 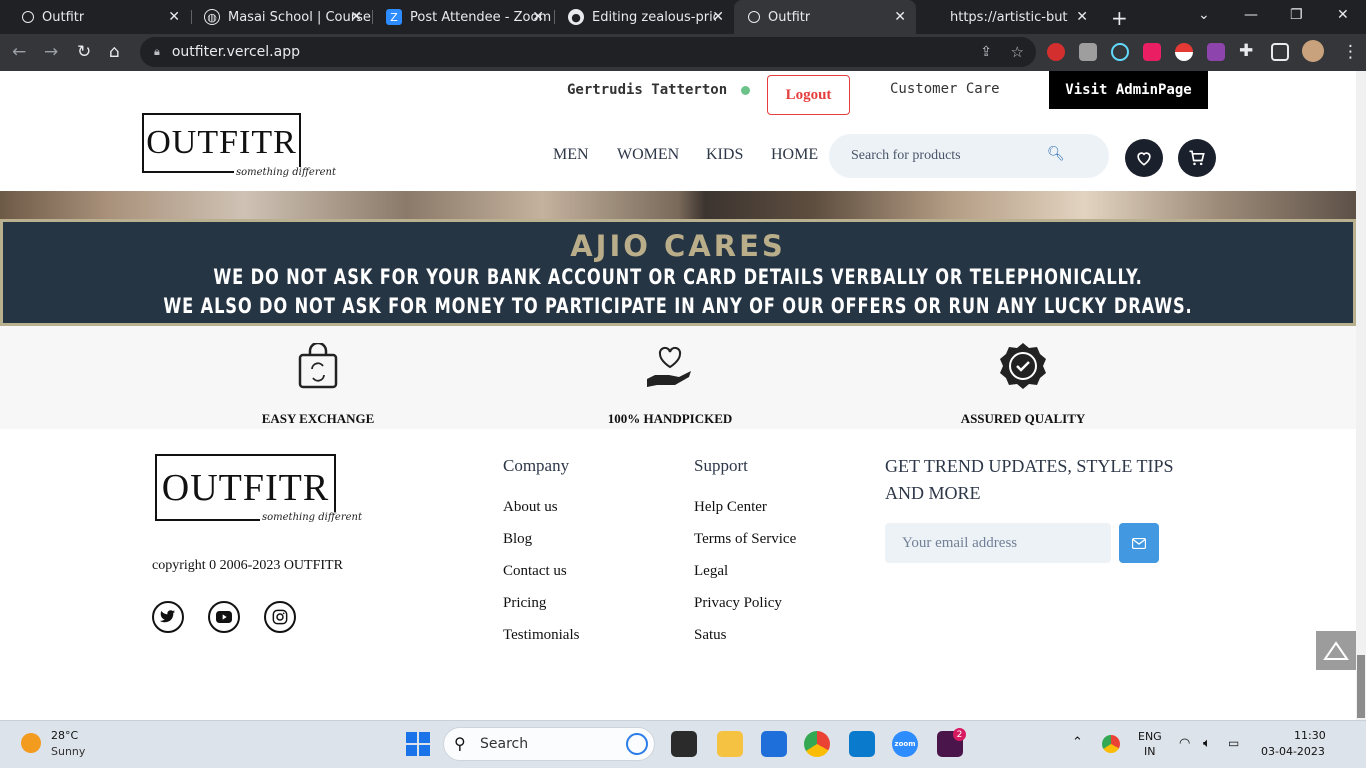 What do you see at coordinates (84, 52) in the screenshot?
I see `reload-icon: ↻` at bounding box center [84, 52].